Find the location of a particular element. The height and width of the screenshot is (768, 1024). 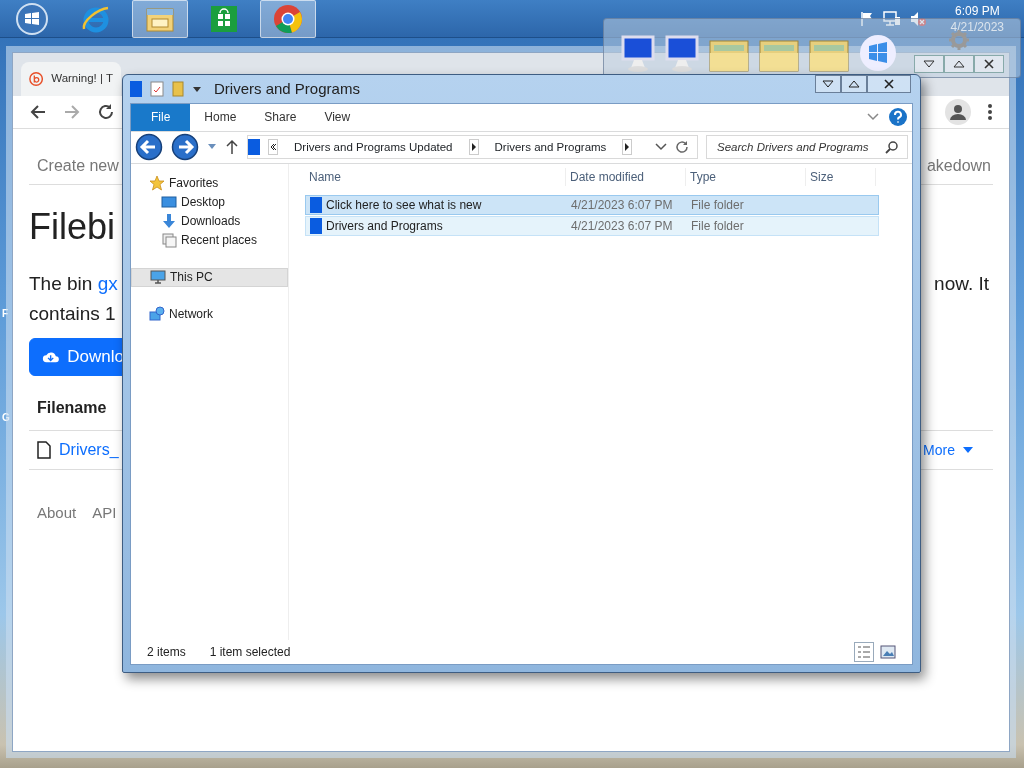

clock-date: 4/21/2023 is located at coordinates (977, 26).